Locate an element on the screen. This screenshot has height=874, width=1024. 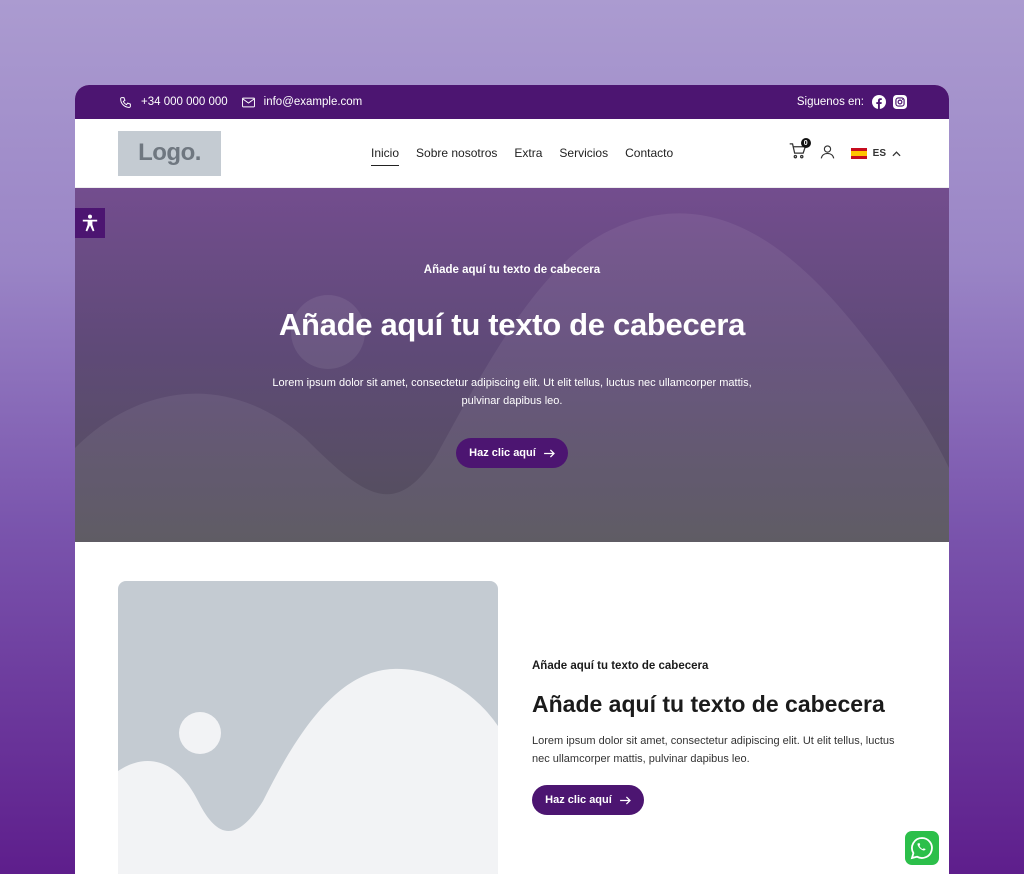
email-link: info@example.com is located at coordinates (302, 102).